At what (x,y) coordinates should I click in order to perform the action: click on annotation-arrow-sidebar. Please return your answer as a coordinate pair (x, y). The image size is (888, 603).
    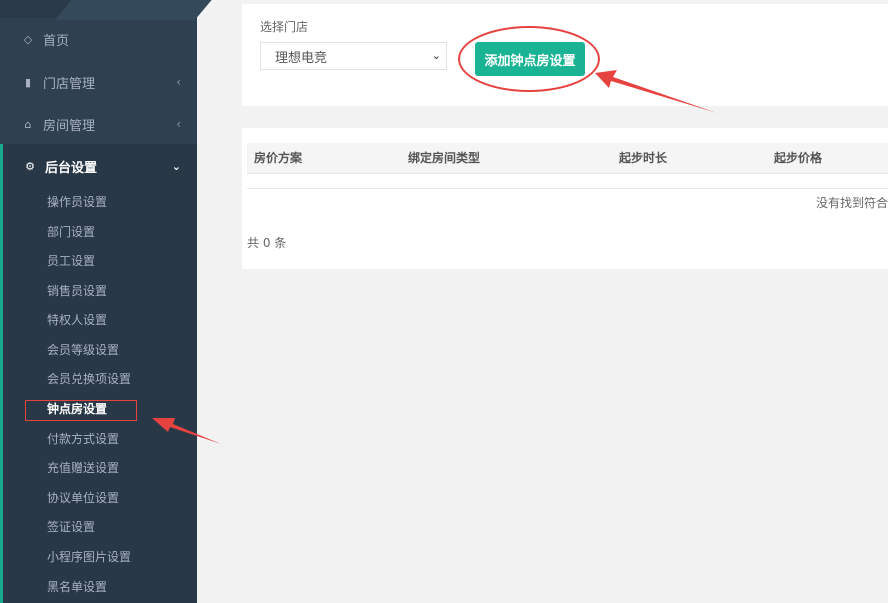
    Looking at the image, I should click on (186, 431).